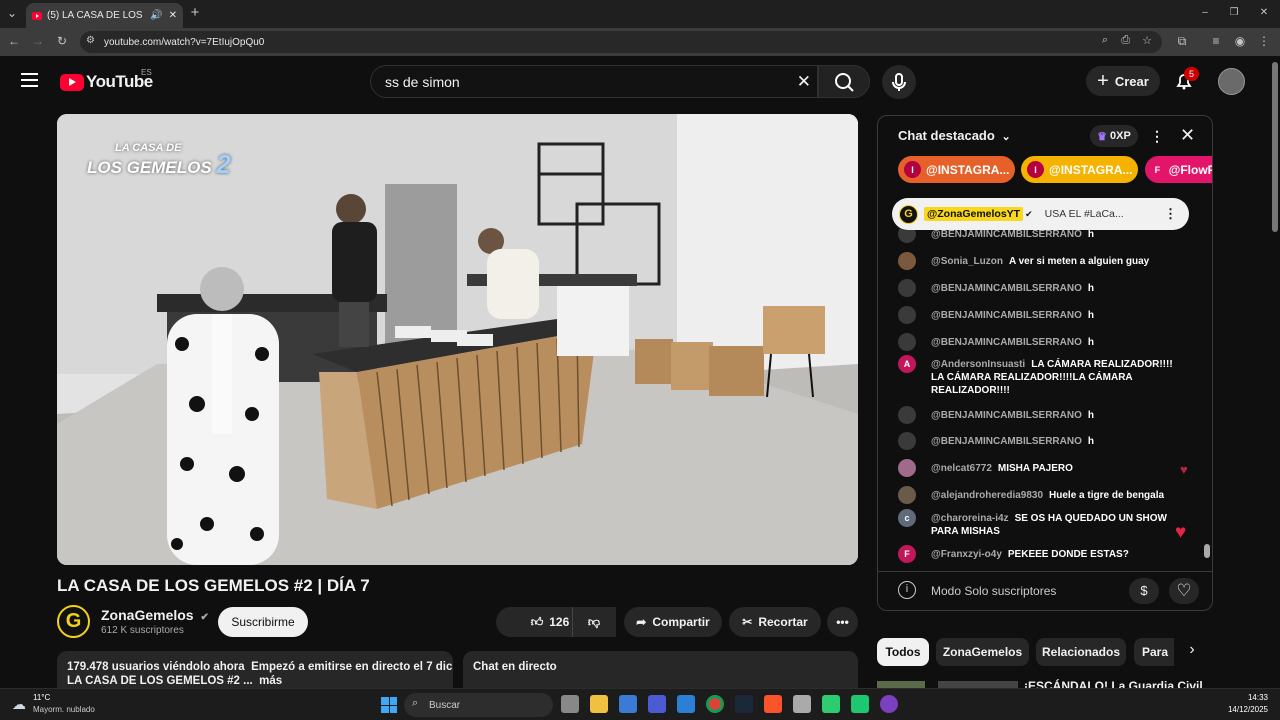 This screenshot has height=720, width=1280. Describe the element at coordinates (1182, 42) in the screenshot. I see `extensions-icon: ⧉` at that location.